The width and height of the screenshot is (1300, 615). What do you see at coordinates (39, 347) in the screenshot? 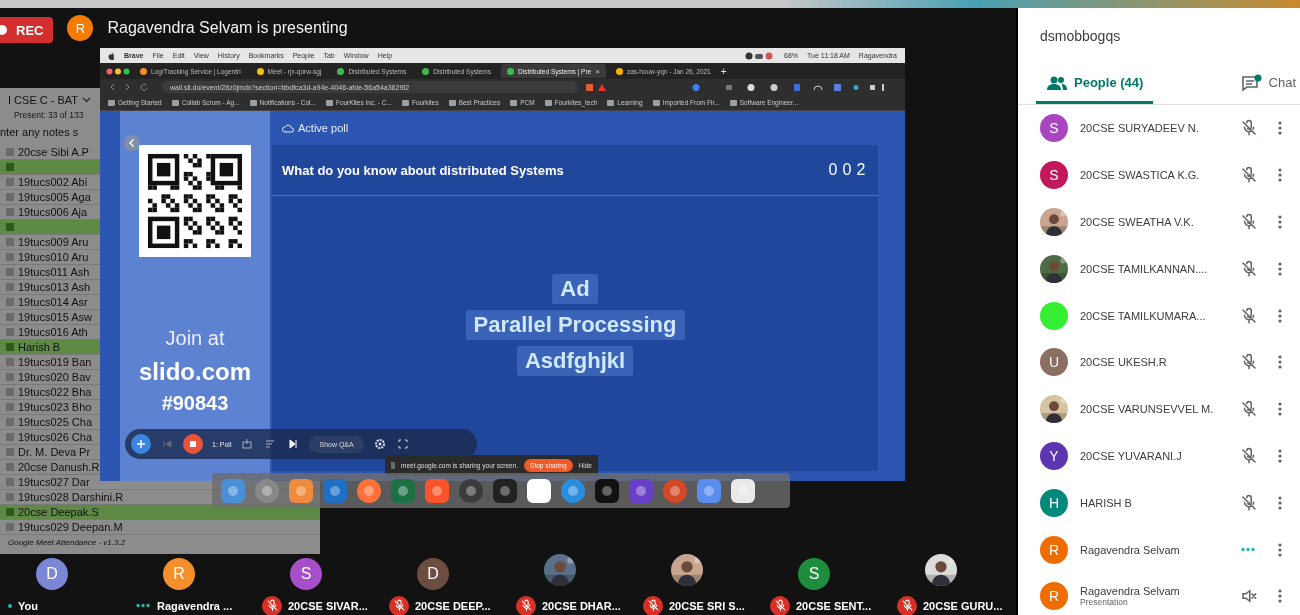
I see `student-name: Harish B` at bounding box center [39, 347].